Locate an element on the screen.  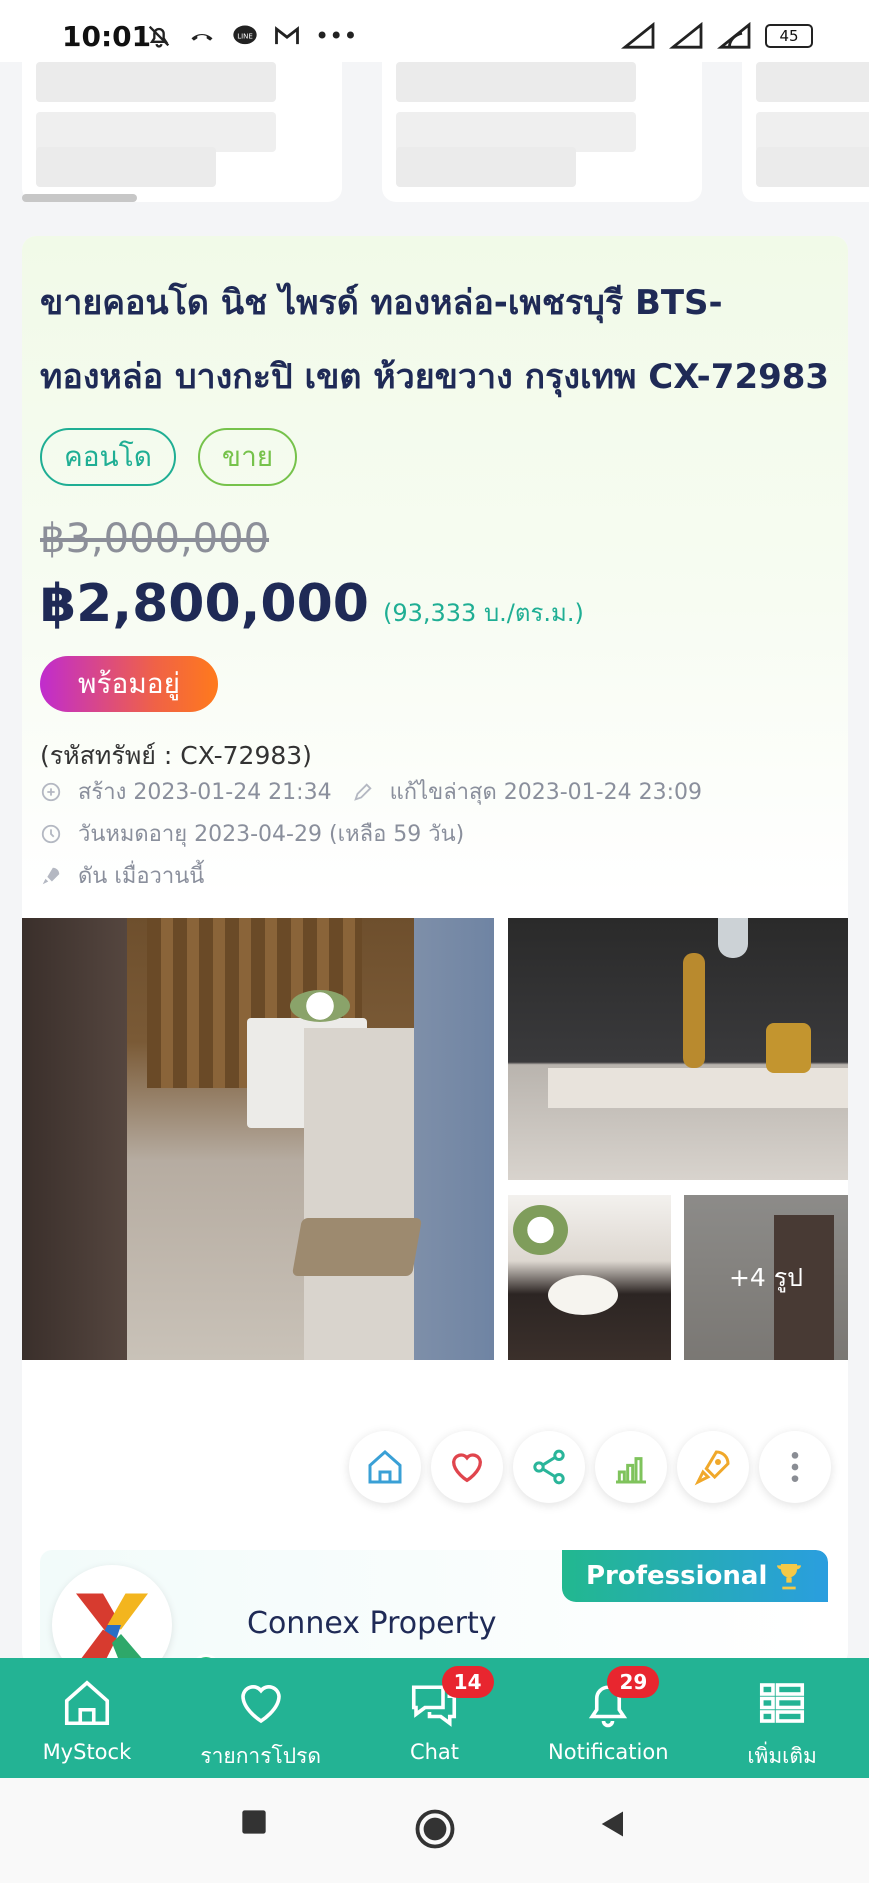
status-bar: 10:01 LINE ••• 45 is located at coordinates (434, 31).